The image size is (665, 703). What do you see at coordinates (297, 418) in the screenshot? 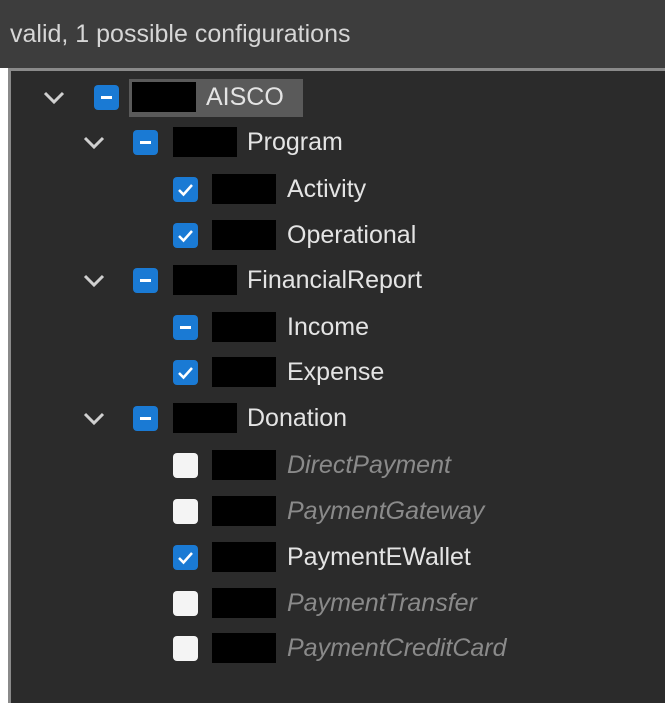
I see `tree-node-label: Donation` at bounding box center [297, 418].